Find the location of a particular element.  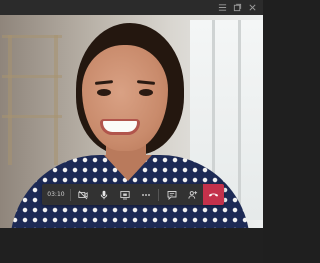

more-options-icon is located at coordinates (146, 194).